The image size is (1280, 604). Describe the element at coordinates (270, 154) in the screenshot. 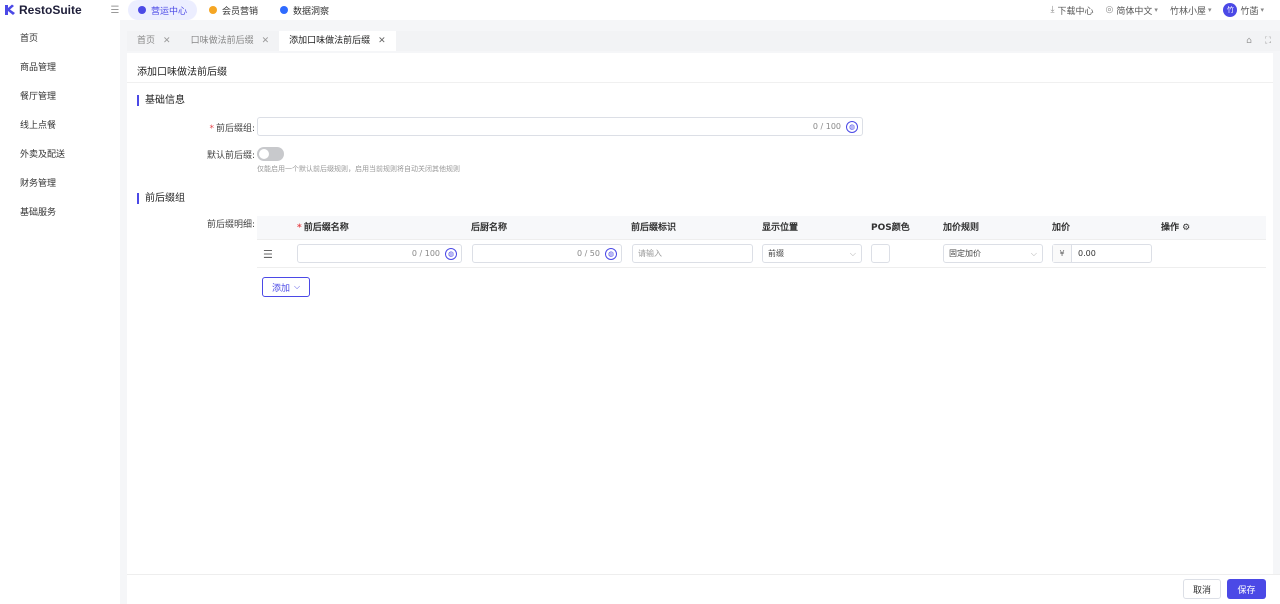

I see `default-affix-toggle` at that location.